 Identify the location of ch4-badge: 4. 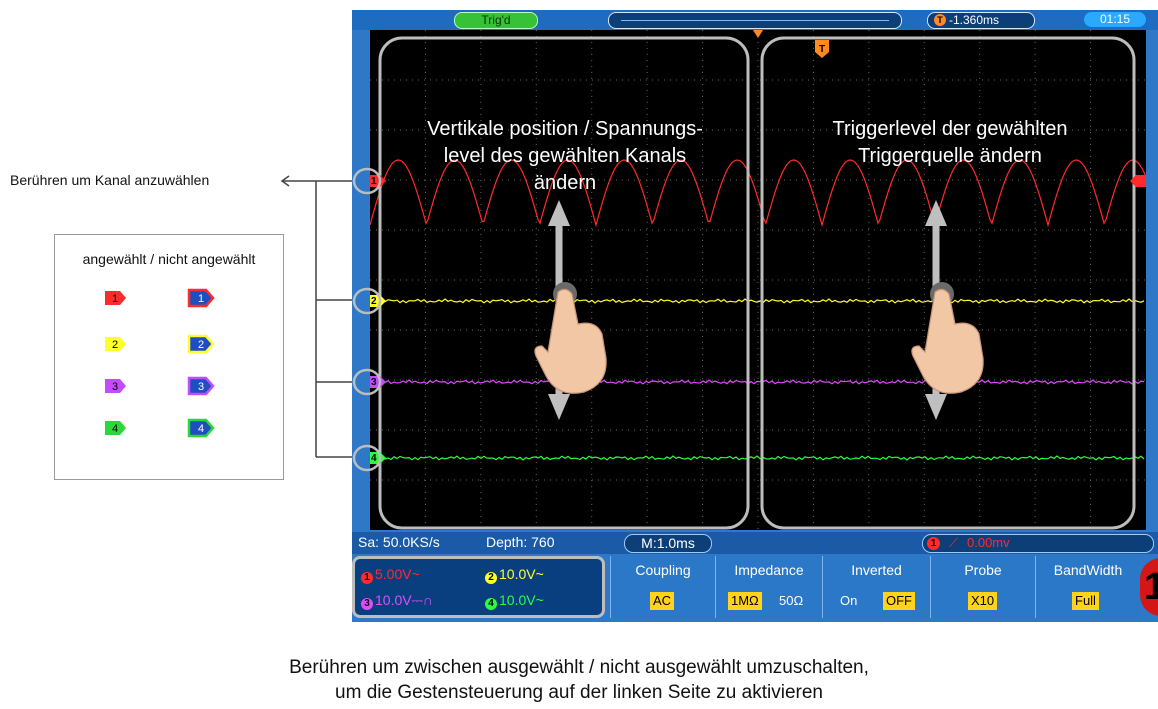
(491, 604).